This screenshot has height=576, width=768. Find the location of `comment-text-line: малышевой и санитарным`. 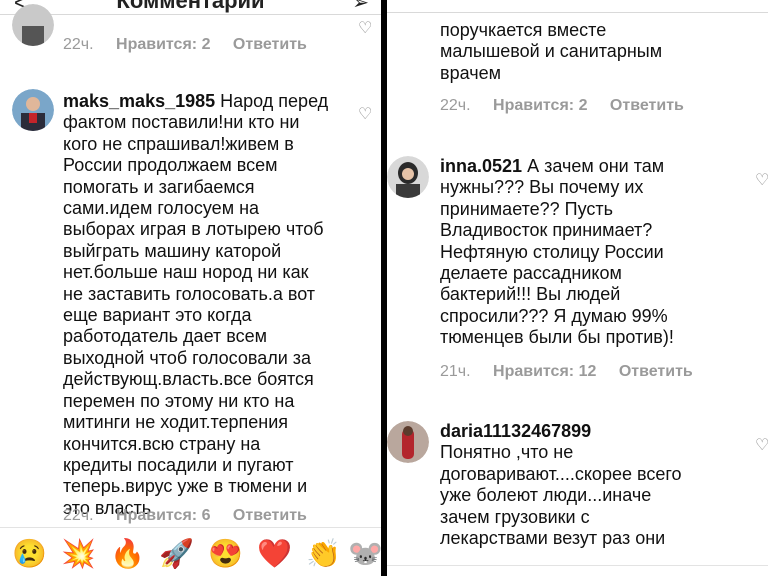

comment-text-line: малышевой и санитарным is located at coordinates (551, 51).